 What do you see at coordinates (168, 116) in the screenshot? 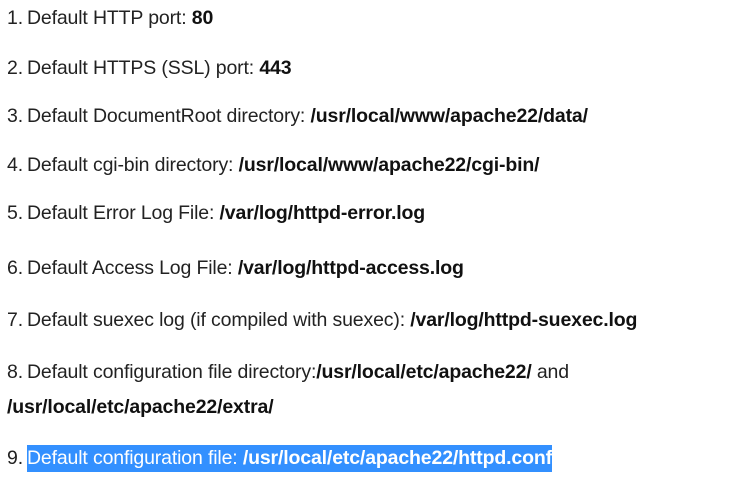
I see `item-label: Default DocumentRoot directory:` at bounding box center [168, 116].